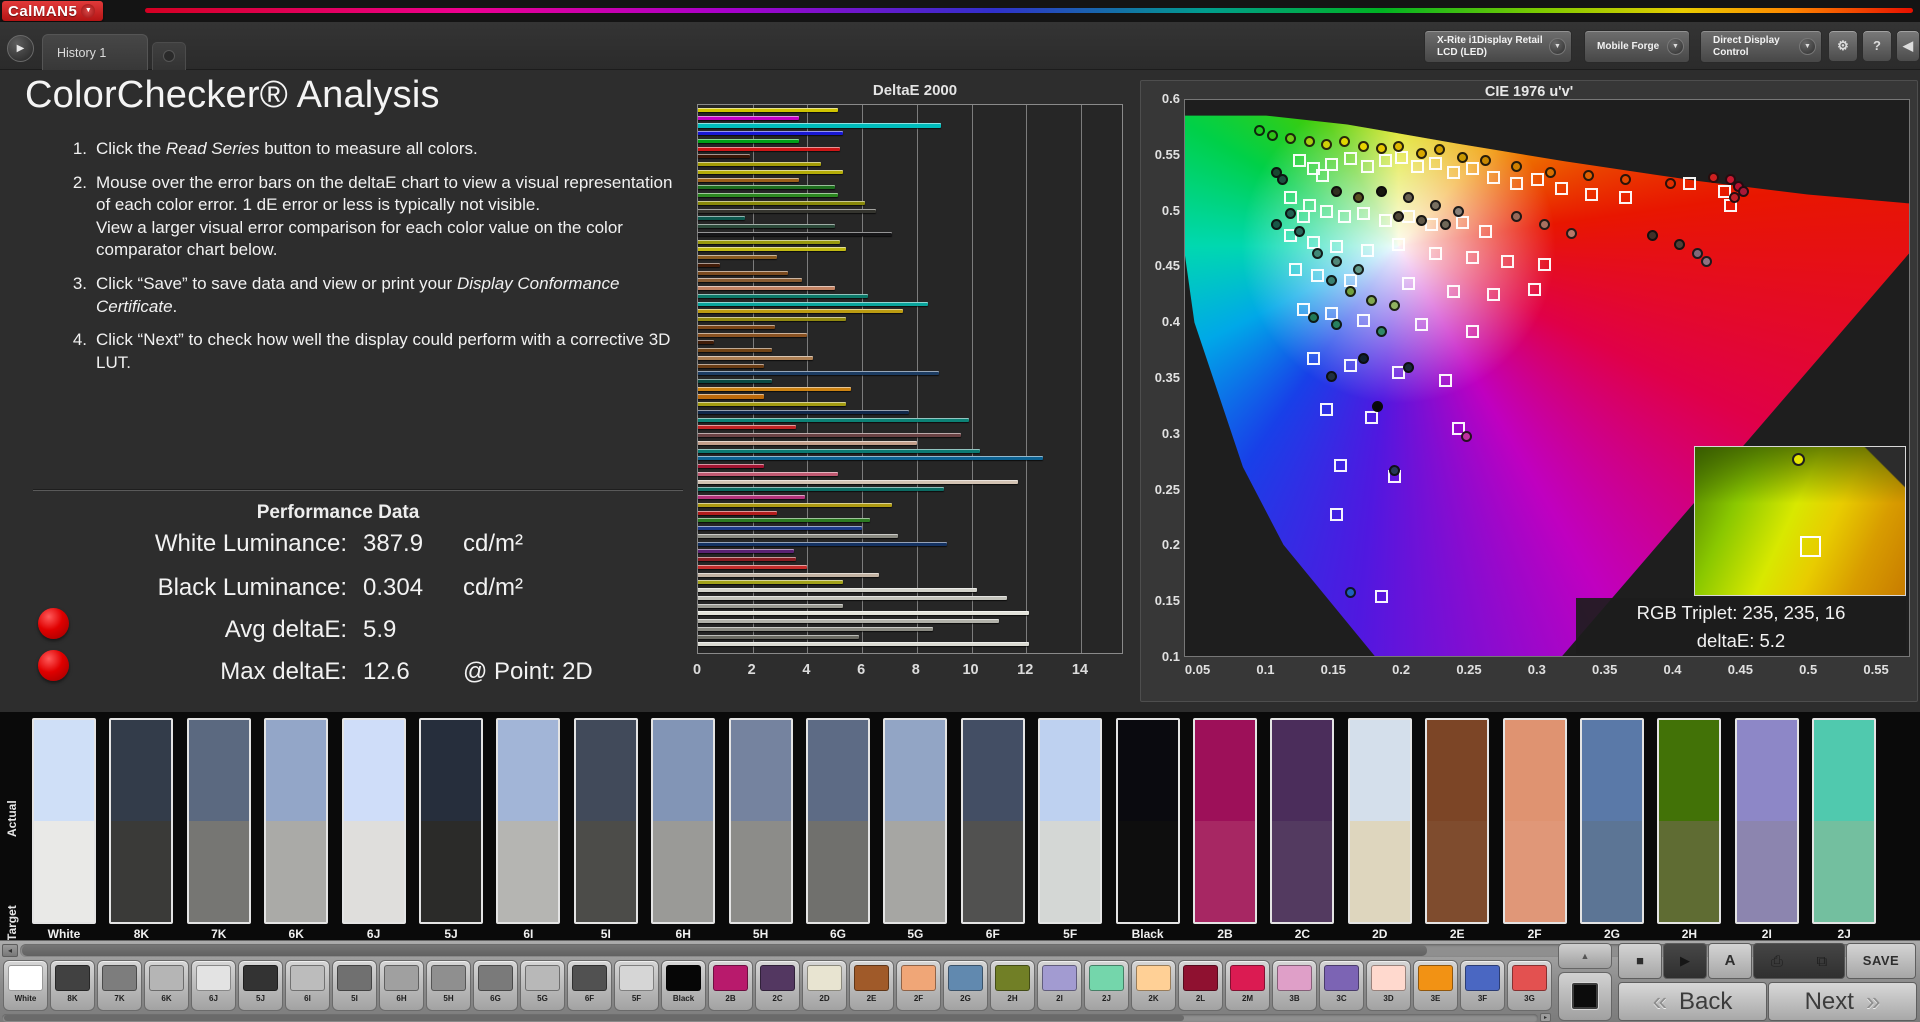  Describe the element at coordinates (1685, 961) in the screenshot. I see `read-series-button: ▶` at that location.